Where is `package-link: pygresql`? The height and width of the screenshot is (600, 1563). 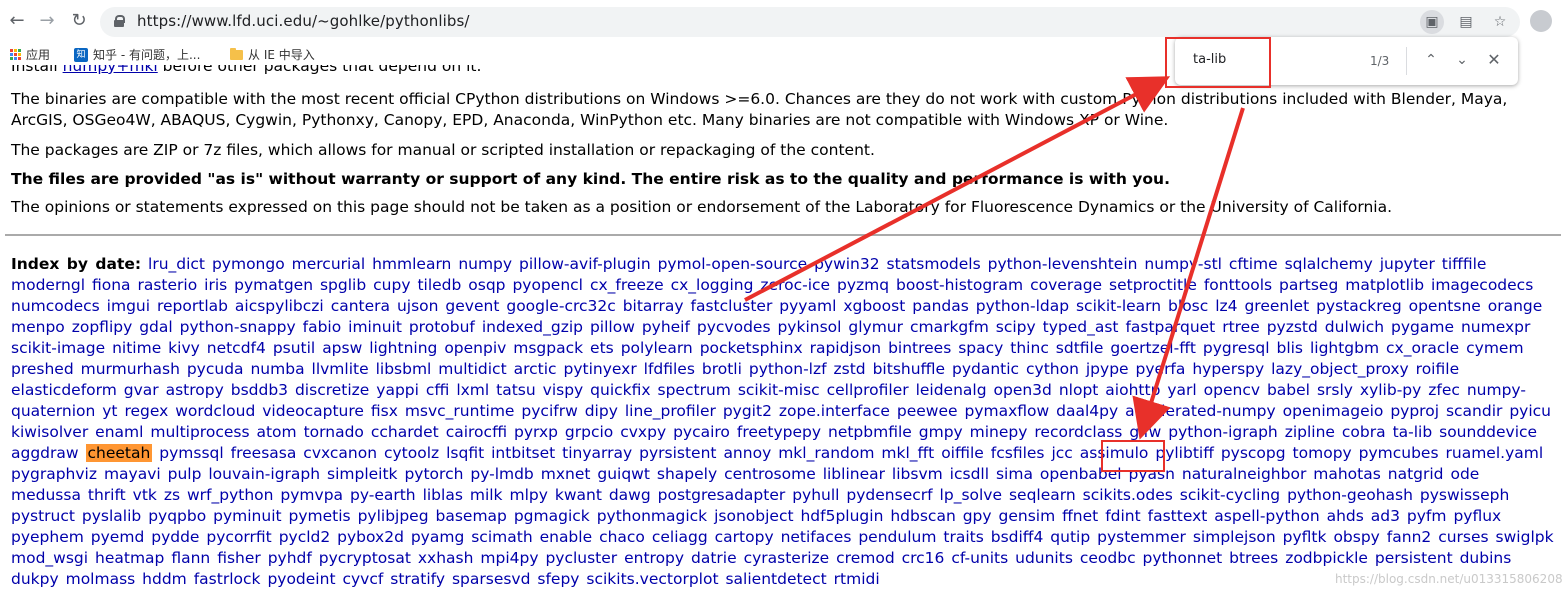
package-link: pygresql is located at coordinates (1236, 348).